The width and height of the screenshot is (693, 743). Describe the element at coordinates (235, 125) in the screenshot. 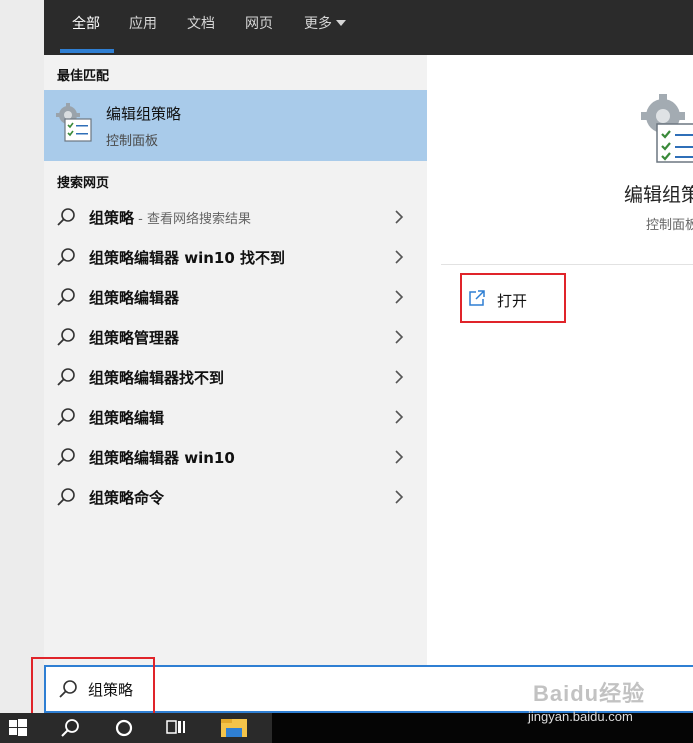

I see `best-match-item: 编辑组策略 控制面板` at that location.